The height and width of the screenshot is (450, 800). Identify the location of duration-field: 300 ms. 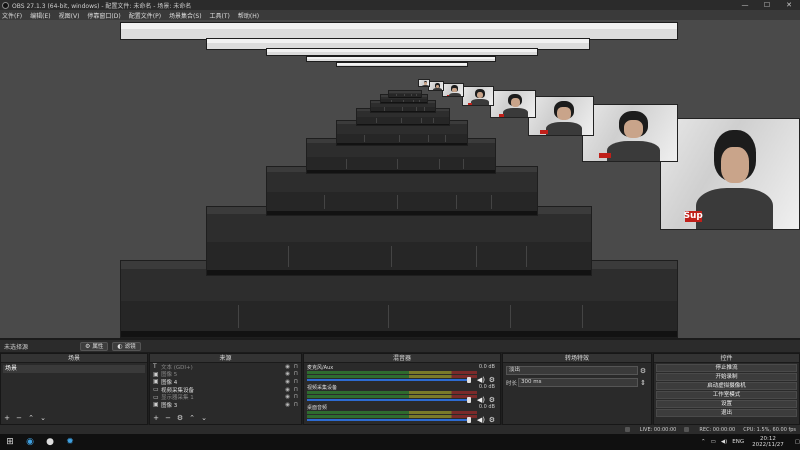
(578, 382).